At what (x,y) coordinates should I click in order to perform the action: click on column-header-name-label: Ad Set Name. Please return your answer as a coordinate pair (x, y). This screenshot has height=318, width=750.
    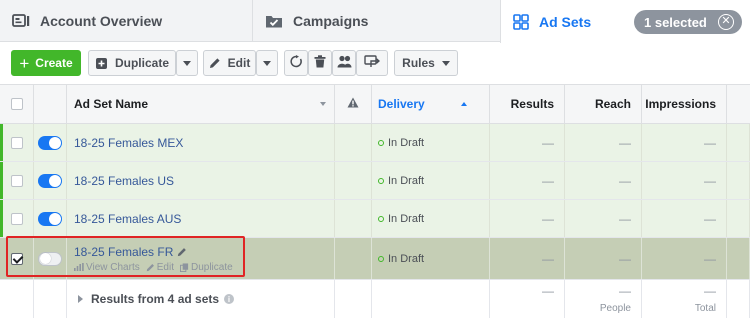
    Looking at the image, I should click on (111, 104).